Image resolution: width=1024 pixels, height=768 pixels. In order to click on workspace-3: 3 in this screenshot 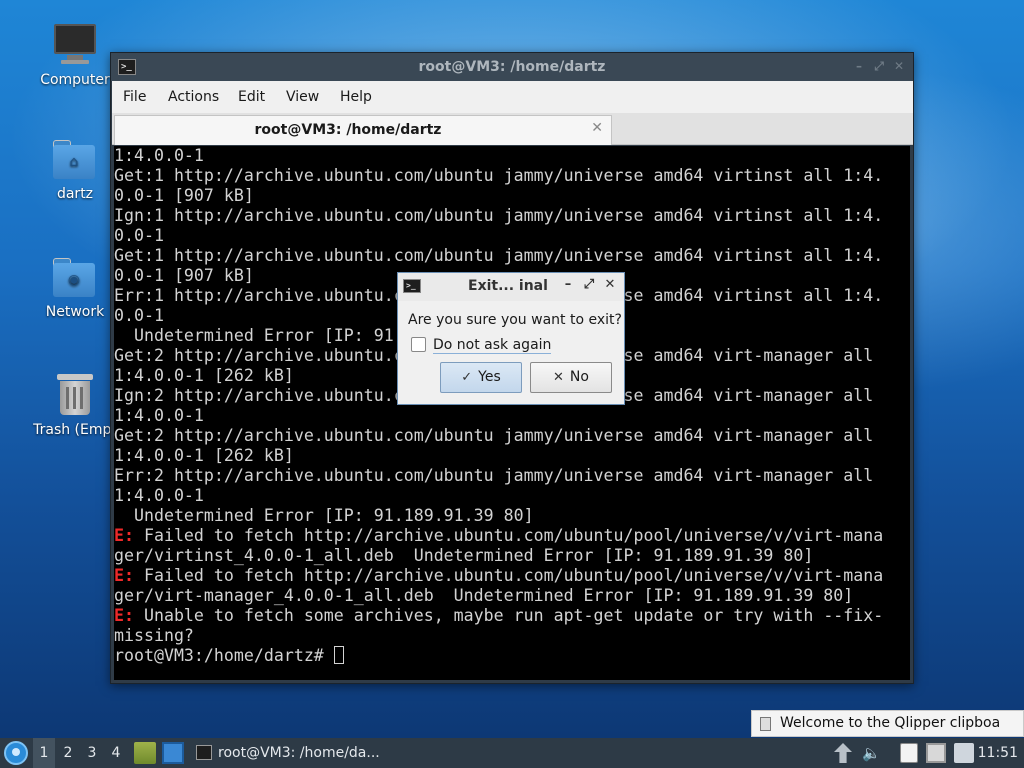, I will do `click(92, 753)`.